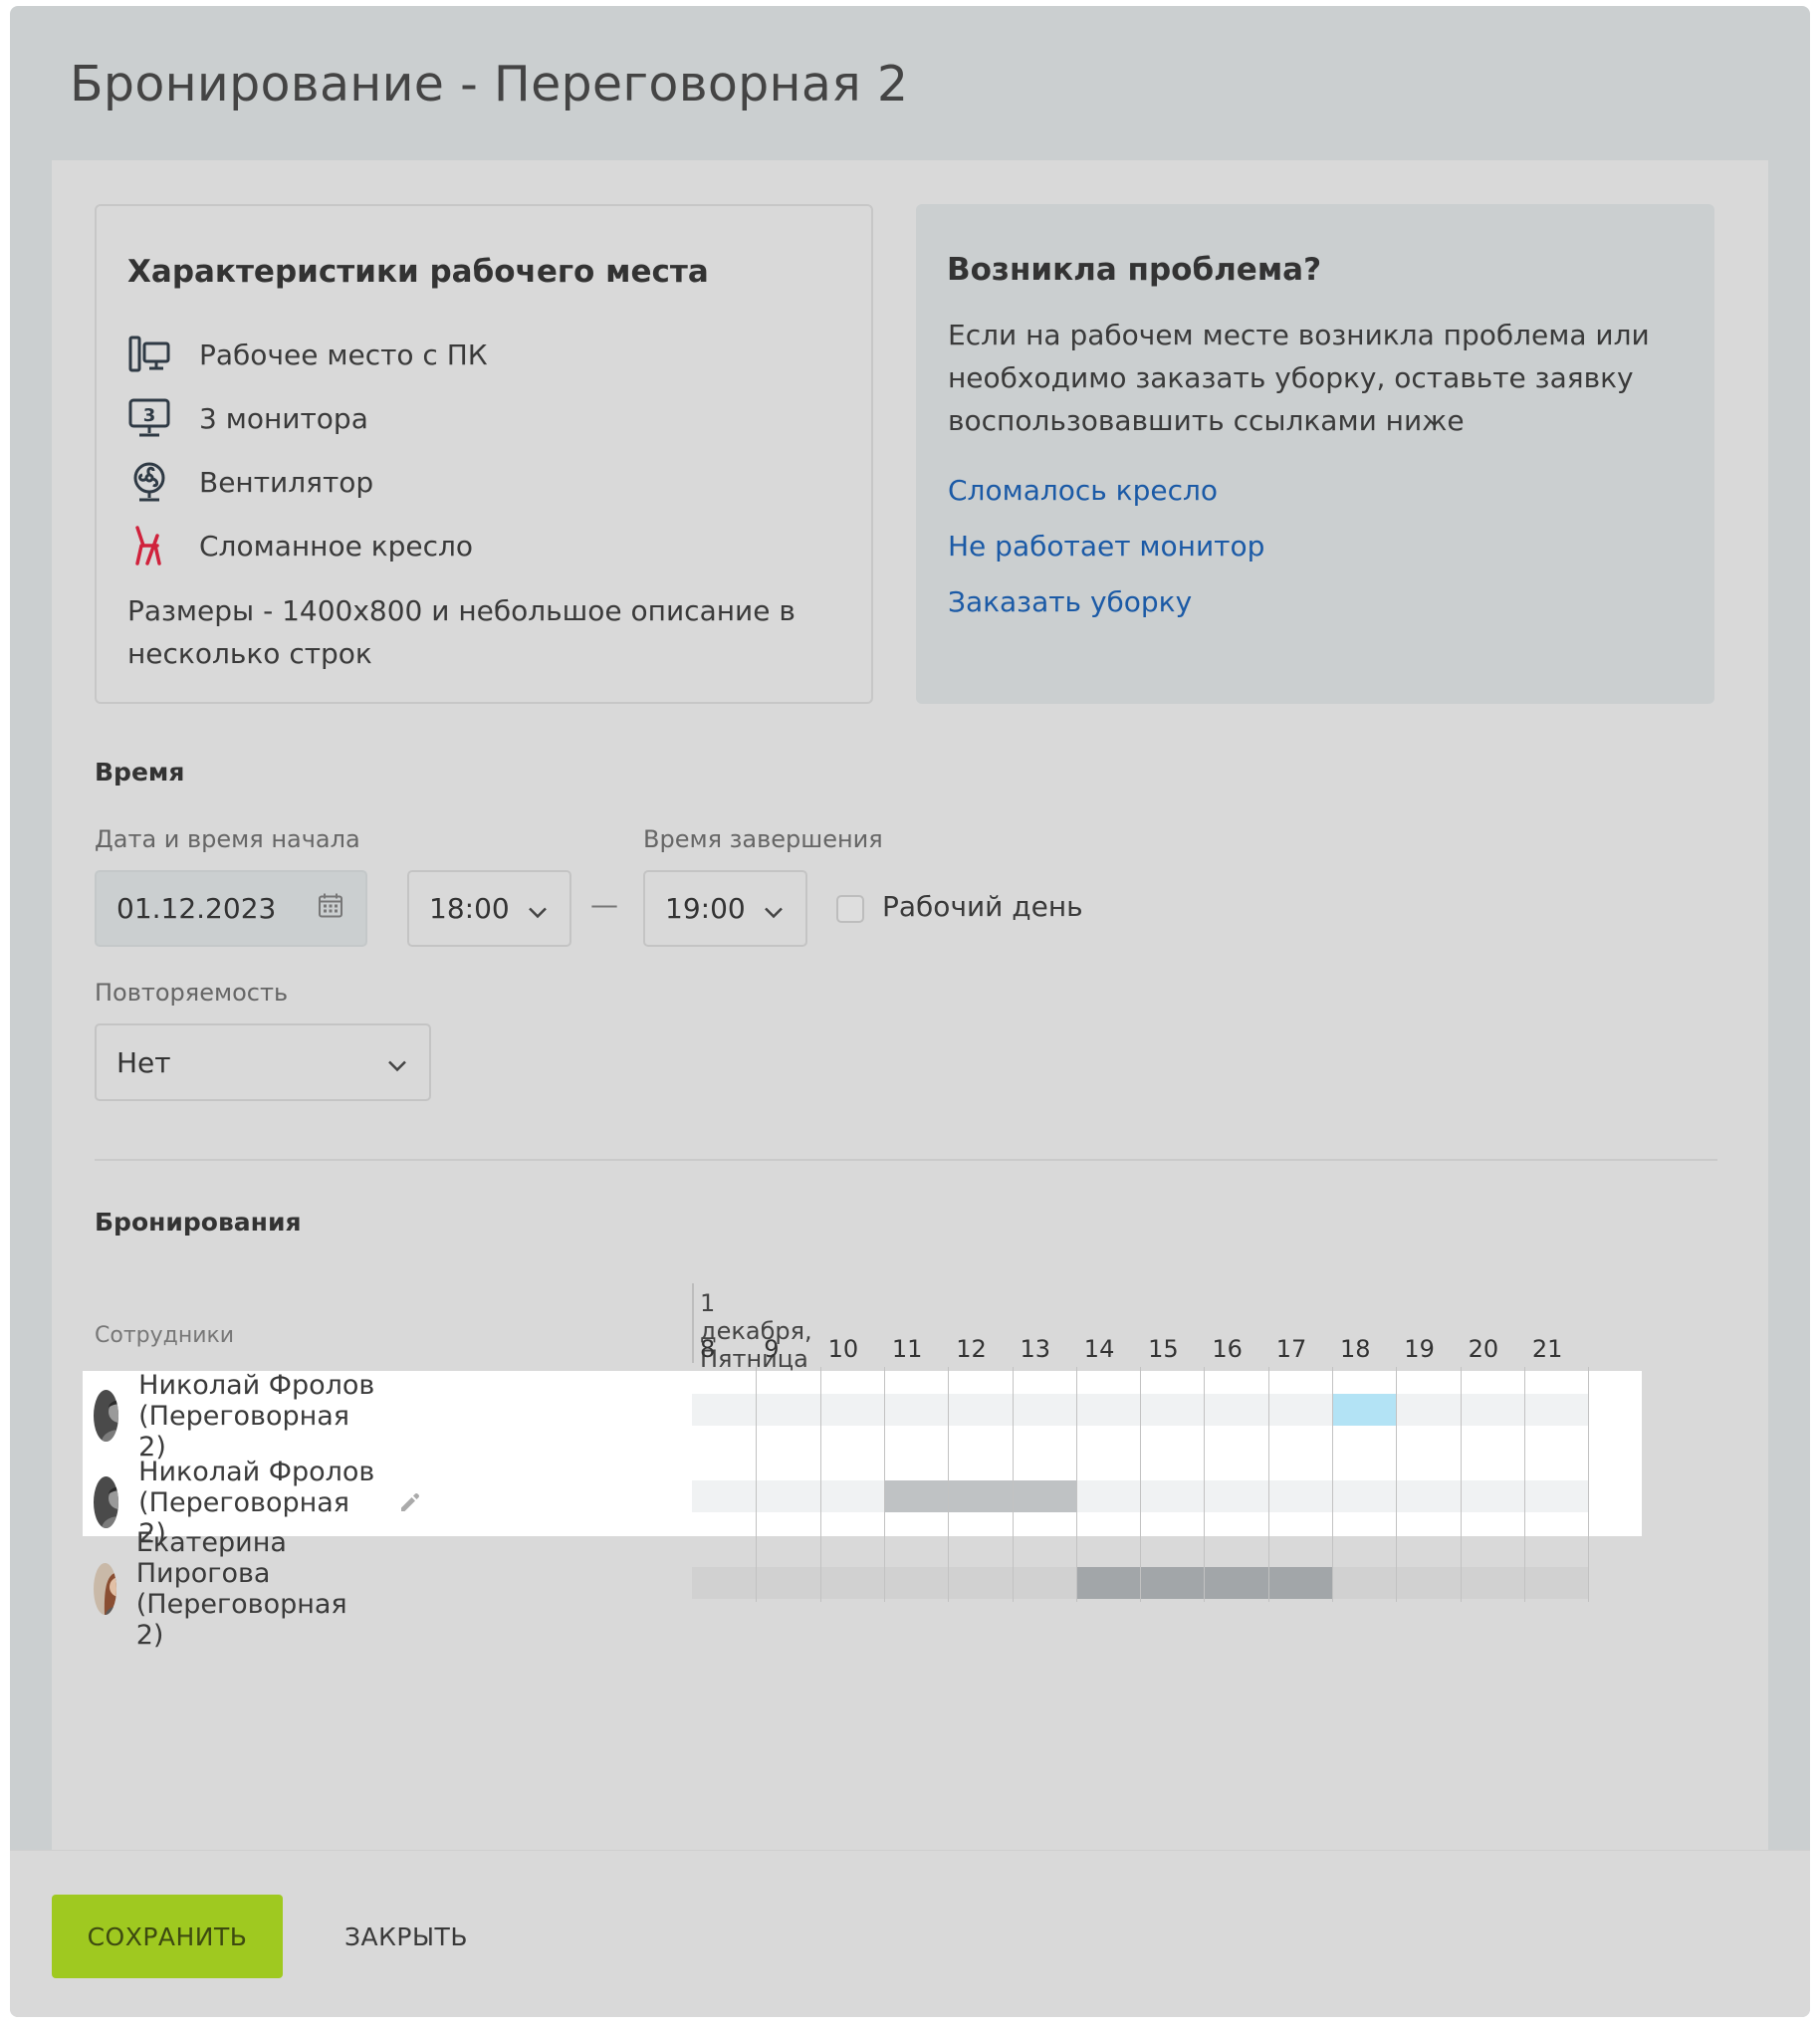 This screenshot has height=2029, width=1820. What do you see at coordinates (1134, 270) in the screenshot?
I see `problem-heading: Возникла проблема?` at bounding box center [1134, 270].